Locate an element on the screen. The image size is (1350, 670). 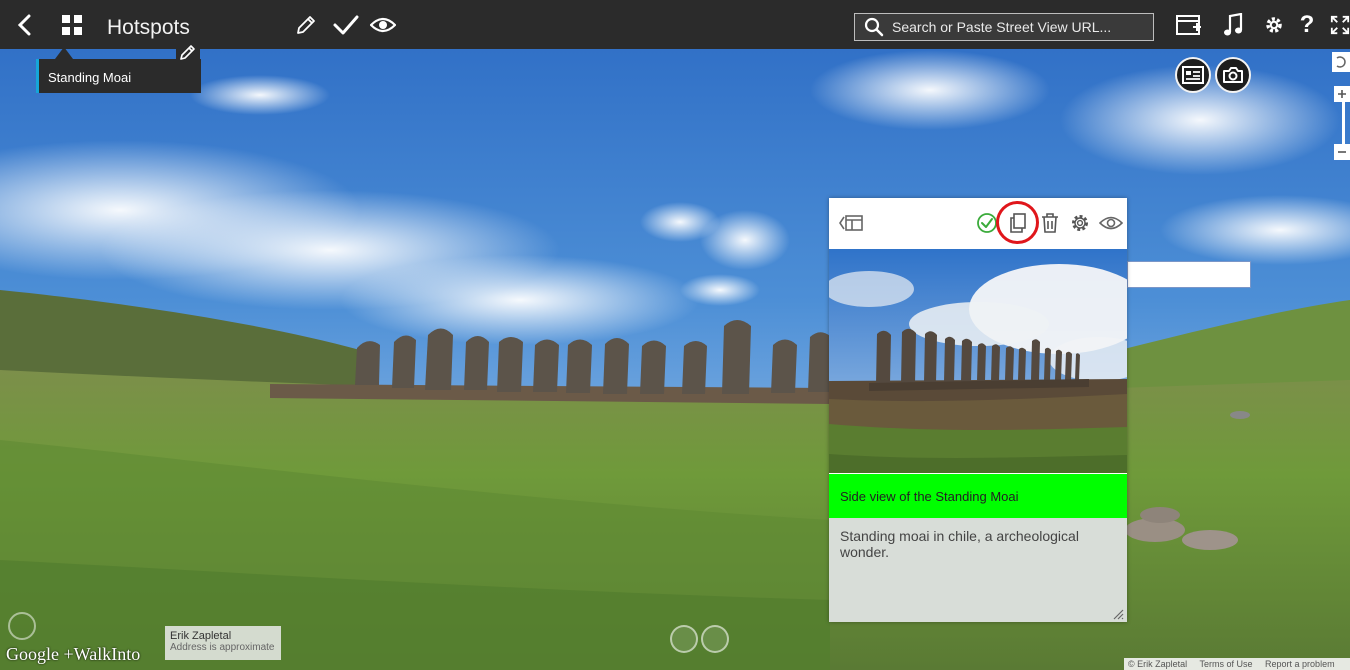
author-name: Erik Zapletal is located at coordinates (201, 636).